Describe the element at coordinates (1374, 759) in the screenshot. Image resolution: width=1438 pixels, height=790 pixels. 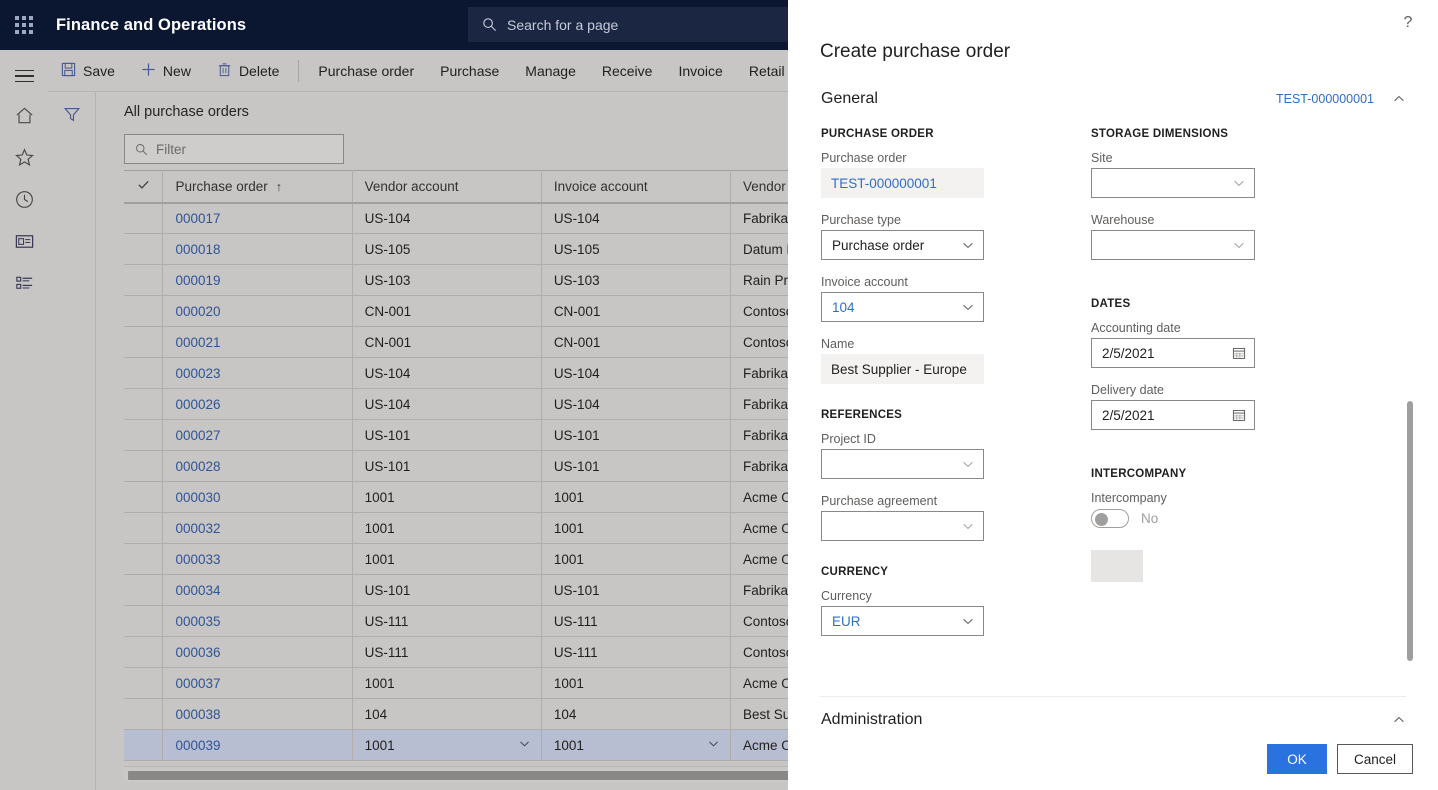
I see `cancel-button: Cancel` at that location.